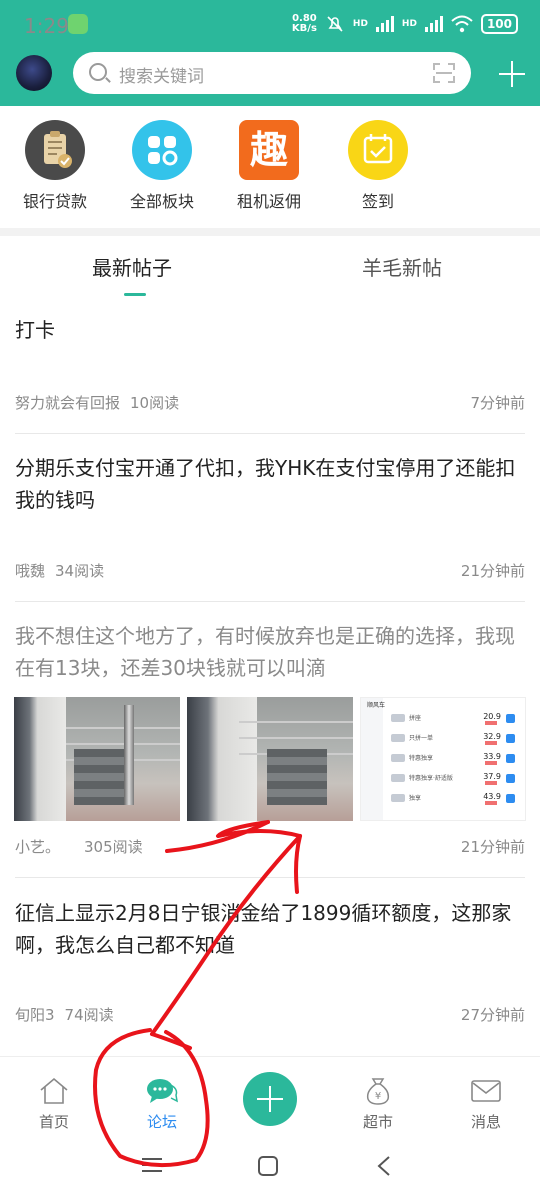 The width and height of the screenshot is (540, 1200). I want to click on tab-deals-posts: 羊毛新帖, so click(402, 266).